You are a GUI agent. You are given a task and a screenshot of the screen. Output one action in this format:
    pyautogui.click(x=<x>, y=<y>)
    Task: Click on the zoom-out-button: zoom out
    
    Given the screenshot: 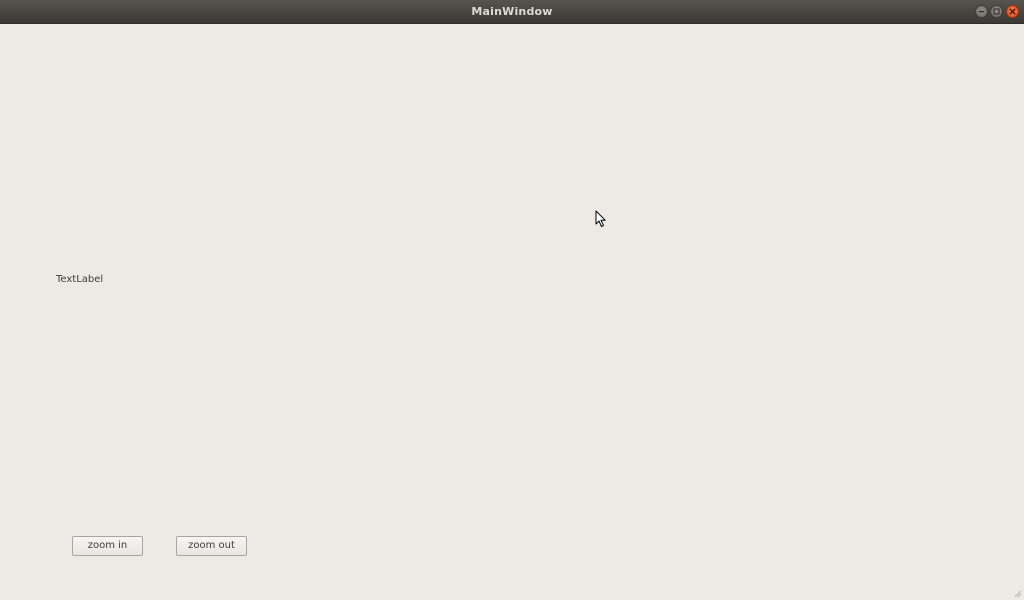 What is the action you would take?
    pyautogui.click(x=211, y=546)
    